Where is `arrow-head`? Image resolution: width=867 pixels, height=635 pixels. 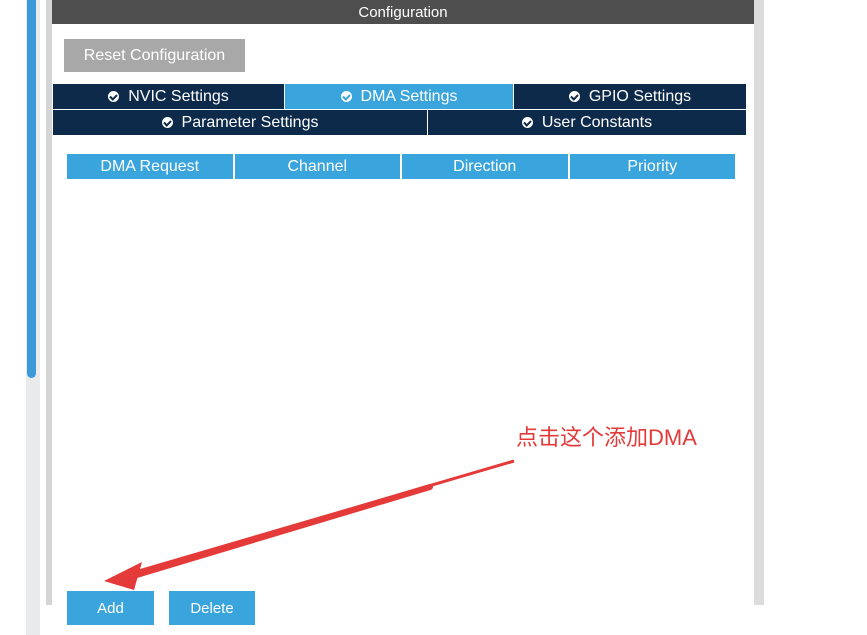
arrow-head is located at coordinates (123, 576).